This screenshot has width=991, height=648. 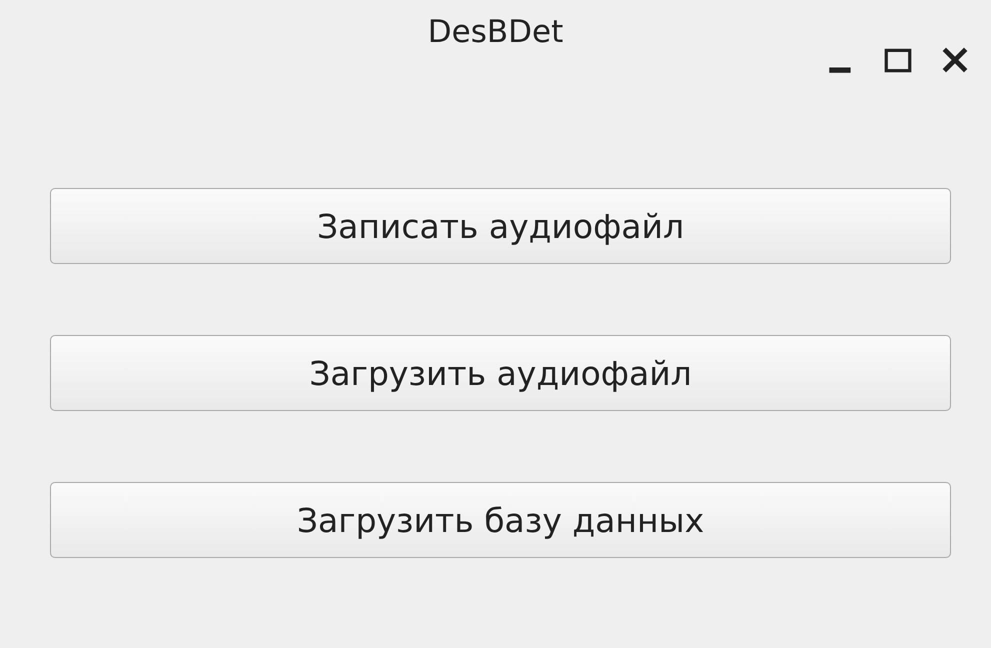 What do you see at coordinates (496, 32) in the screenshot?
I see `window-title: DesBDet` at bounding box center [496, 32].